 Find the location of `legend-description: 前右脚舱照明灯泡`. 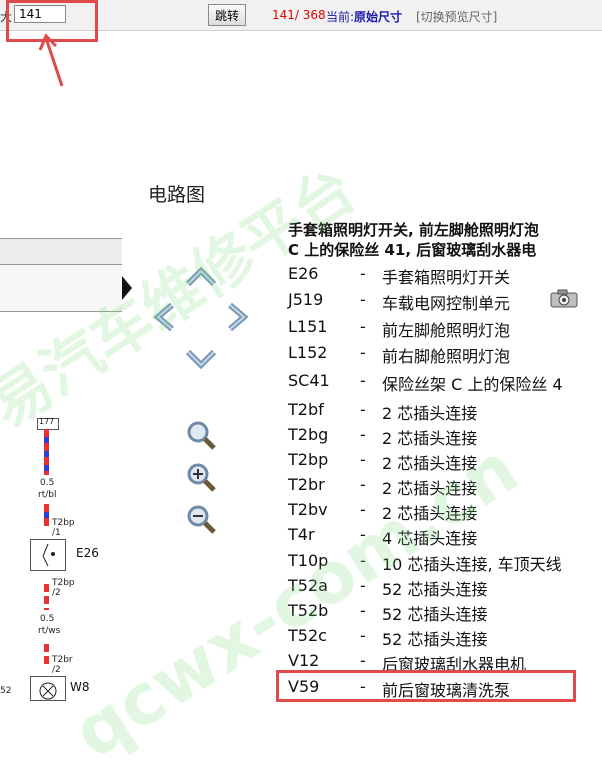

legend-description: 前右脚舱照明灯泡 is located at coordinates (446, 356).